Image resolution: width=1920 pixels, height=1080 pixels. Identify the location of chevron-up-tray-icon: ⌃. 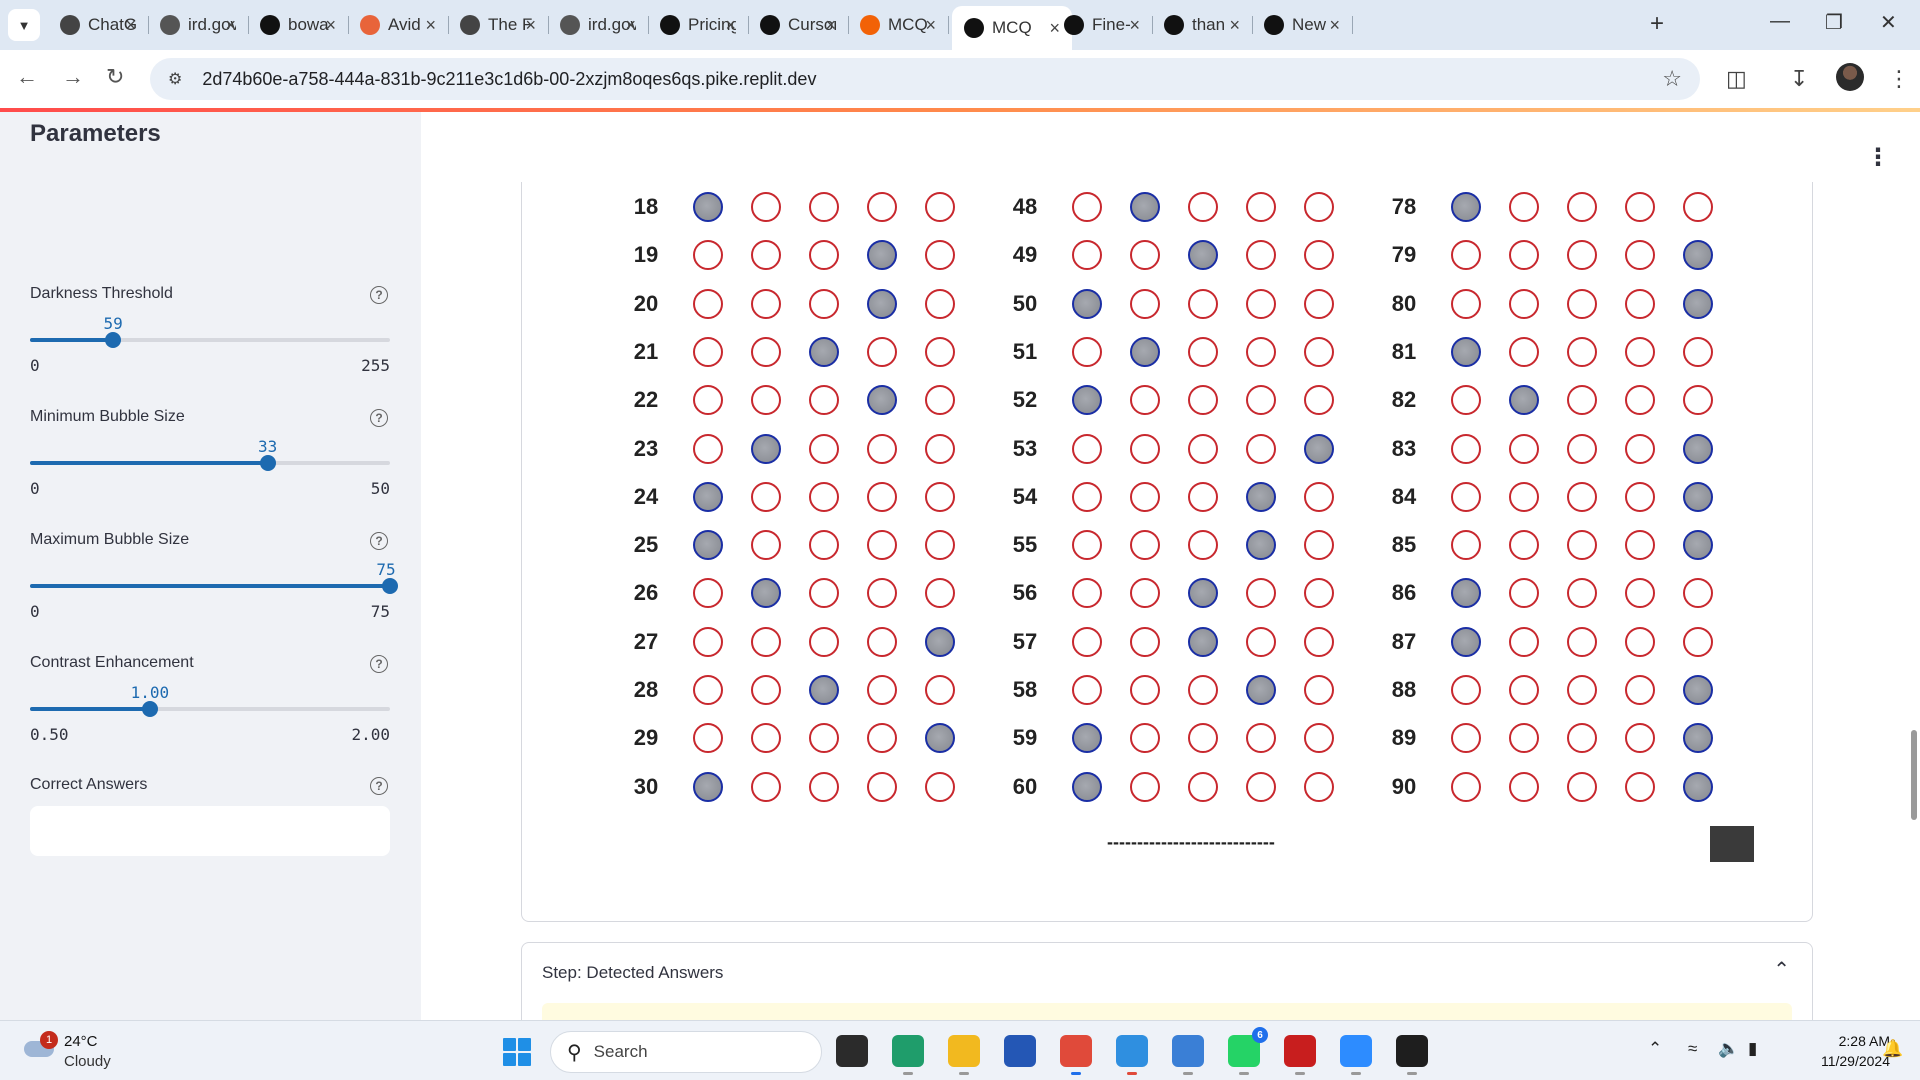
(1655, 1049).